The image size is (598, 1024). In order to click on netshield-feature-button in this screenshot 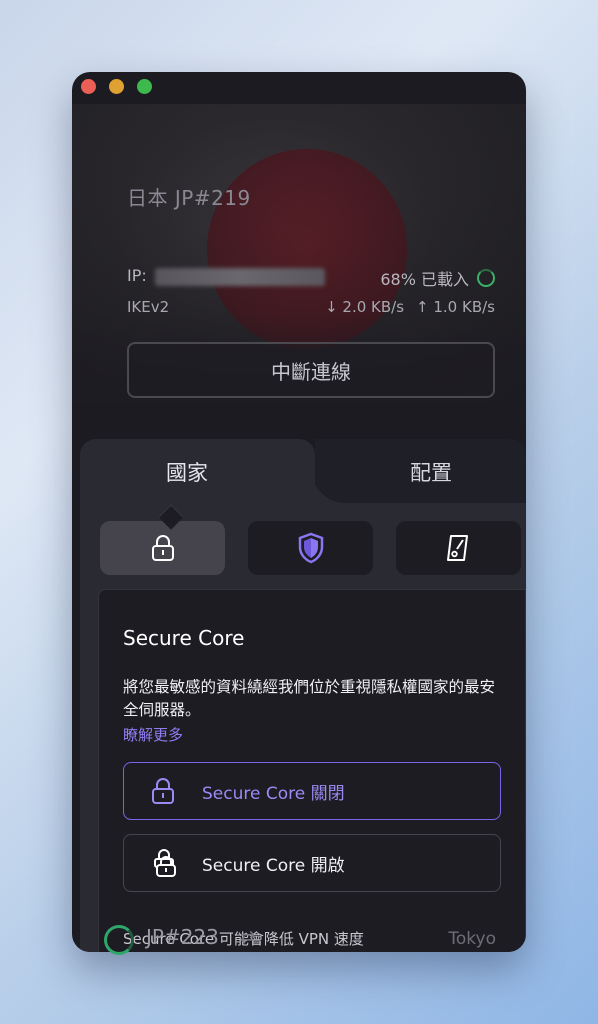, I will do `click(310, 548)`.